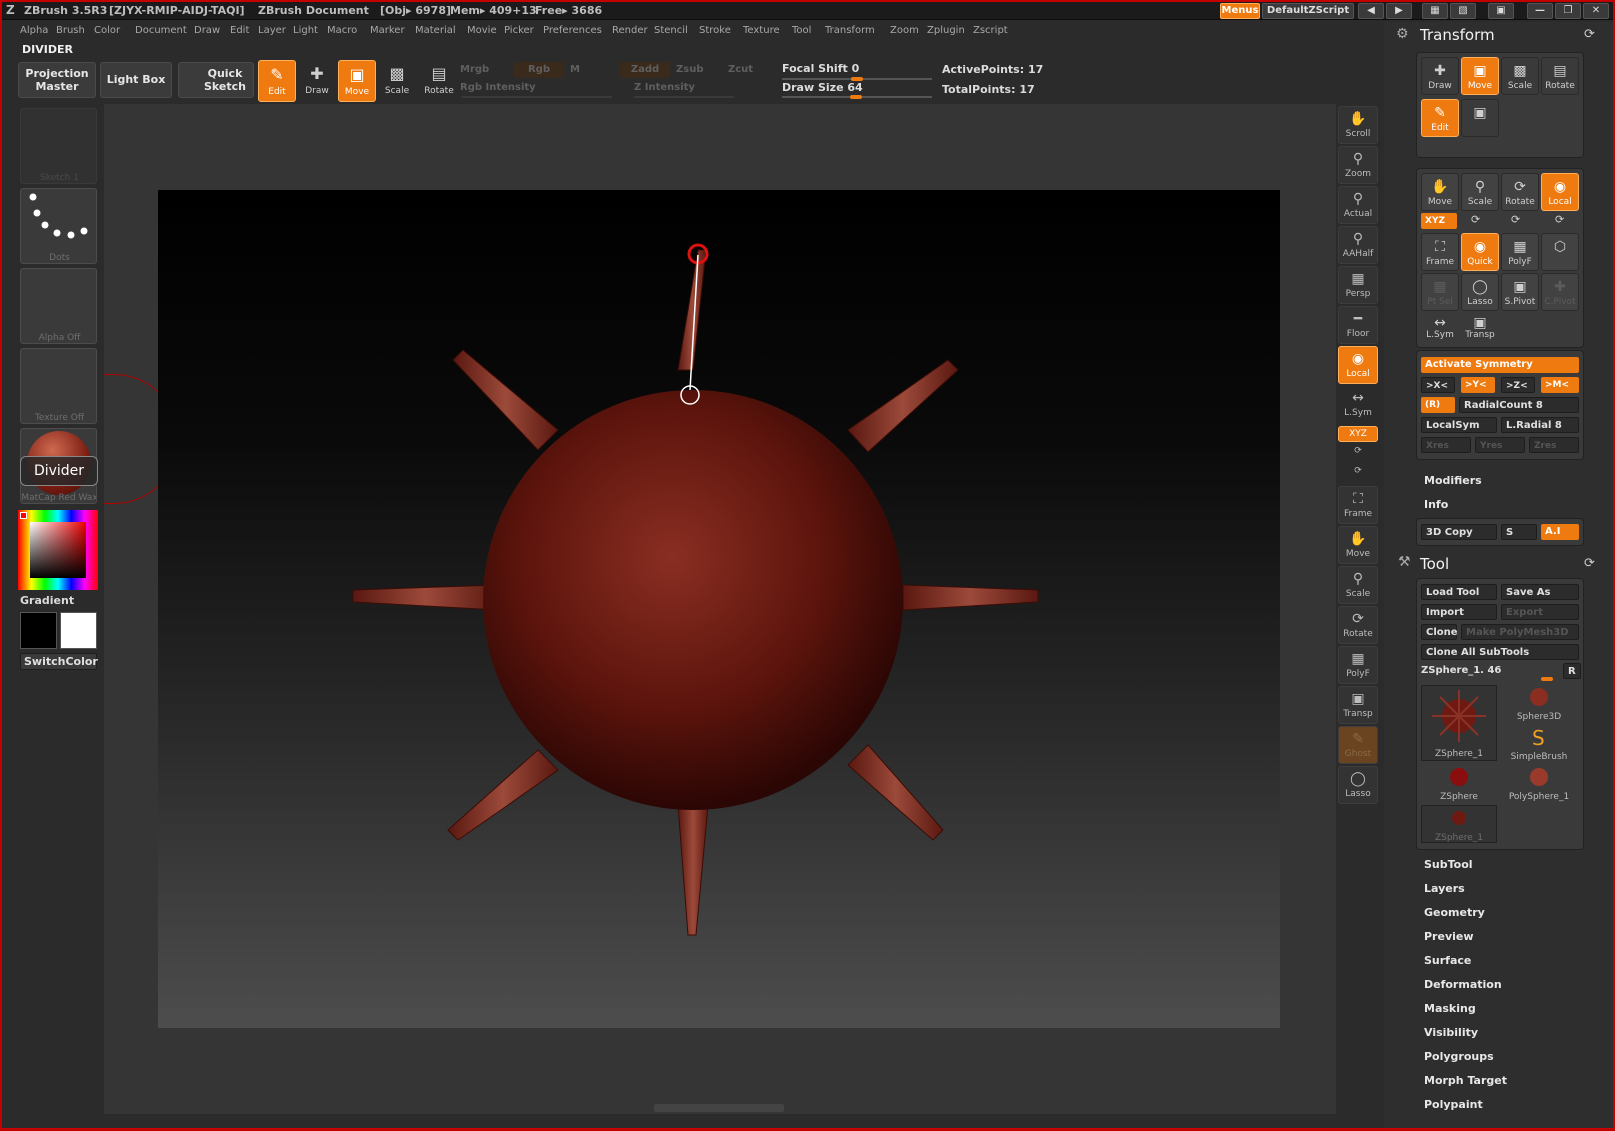 Image resolution: width=1615 pixels, height=1131 pixels. Describe the element at coordinates (1358, 434) in the screenshot. I see `xyz-toggle: XYZ` at that location.